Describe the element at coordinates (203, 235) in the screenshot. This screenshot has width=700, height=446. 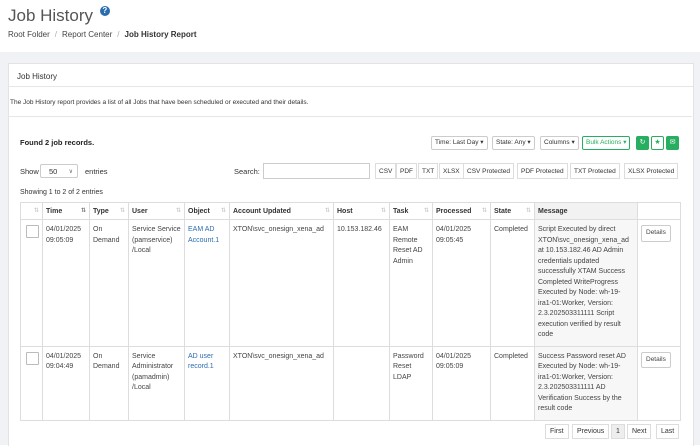
I see `object-link: EAM AD Account.1` at that location.